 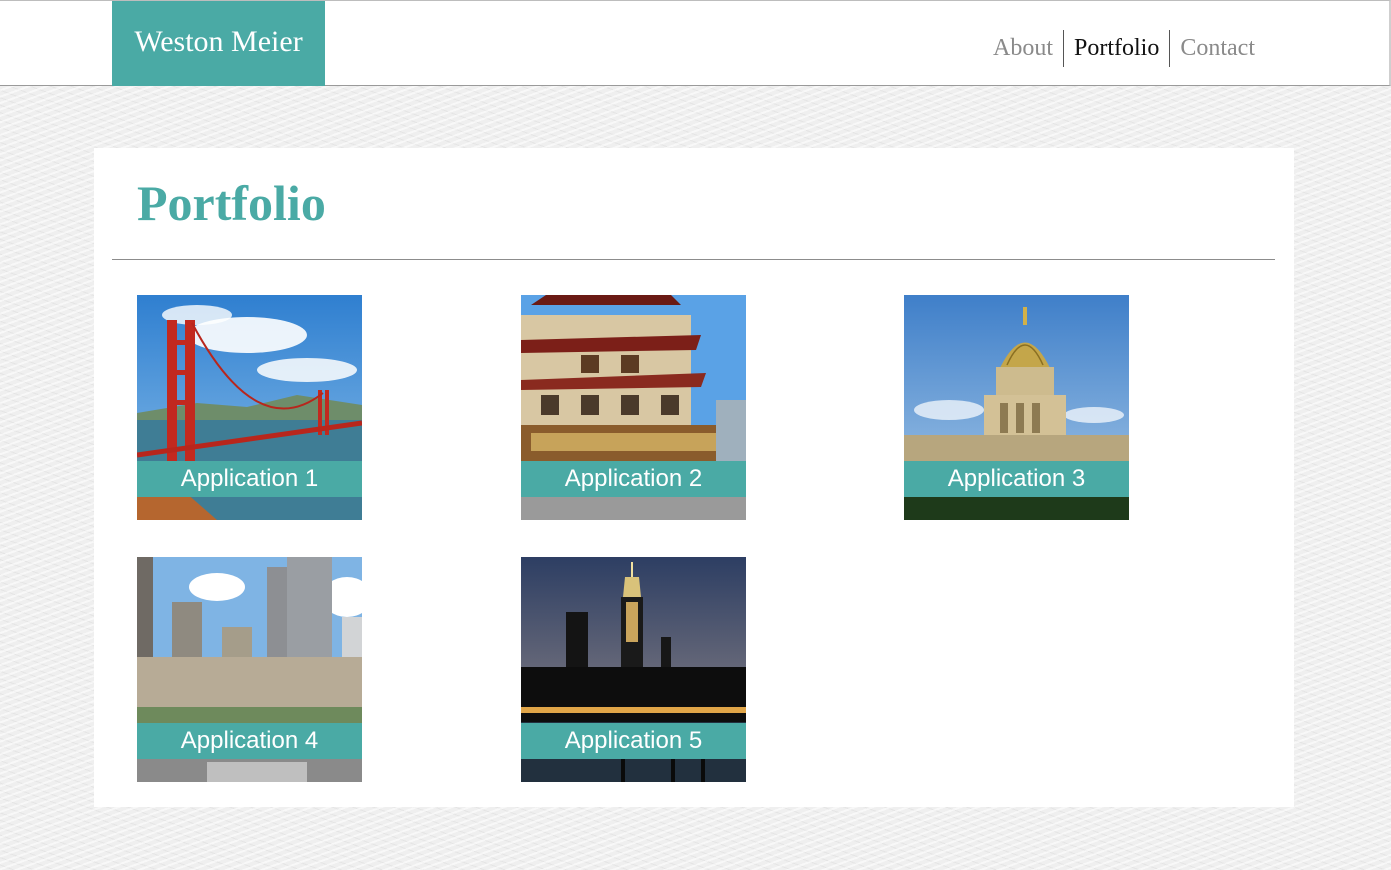 I want to click on portfolio-item-application-5: Application 5, so click(x=633, y=669).